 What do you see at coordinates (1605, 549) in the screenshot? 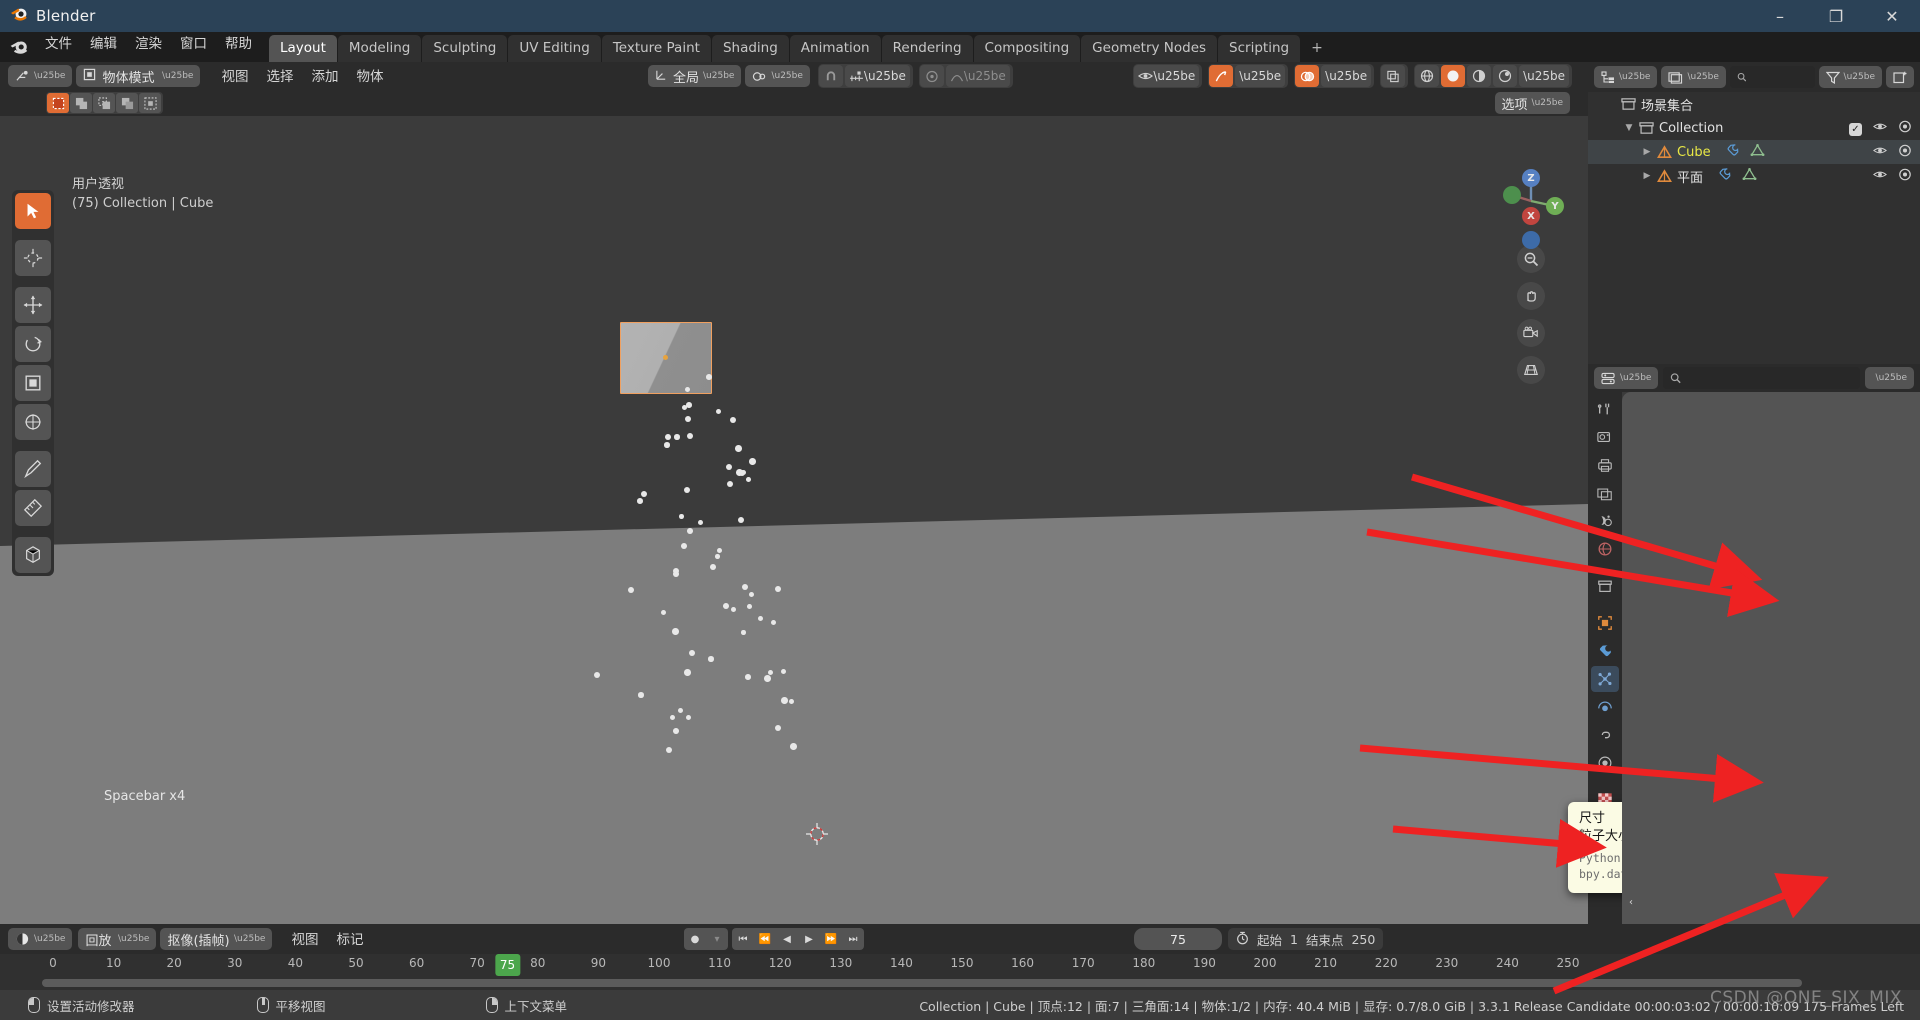
I see `property-tab-world` at bounding box center [1605, 549].